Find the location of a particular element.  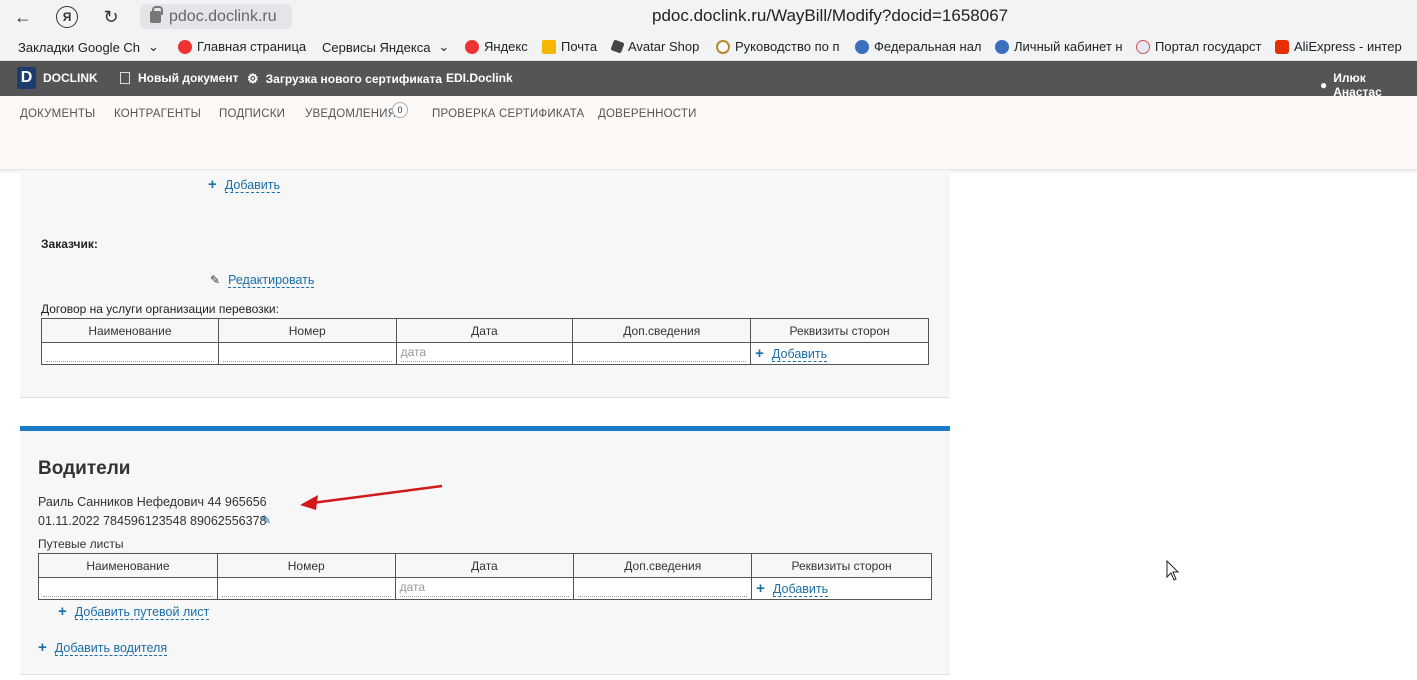

tax-favicon-icon is located at coordinates (862, 46).